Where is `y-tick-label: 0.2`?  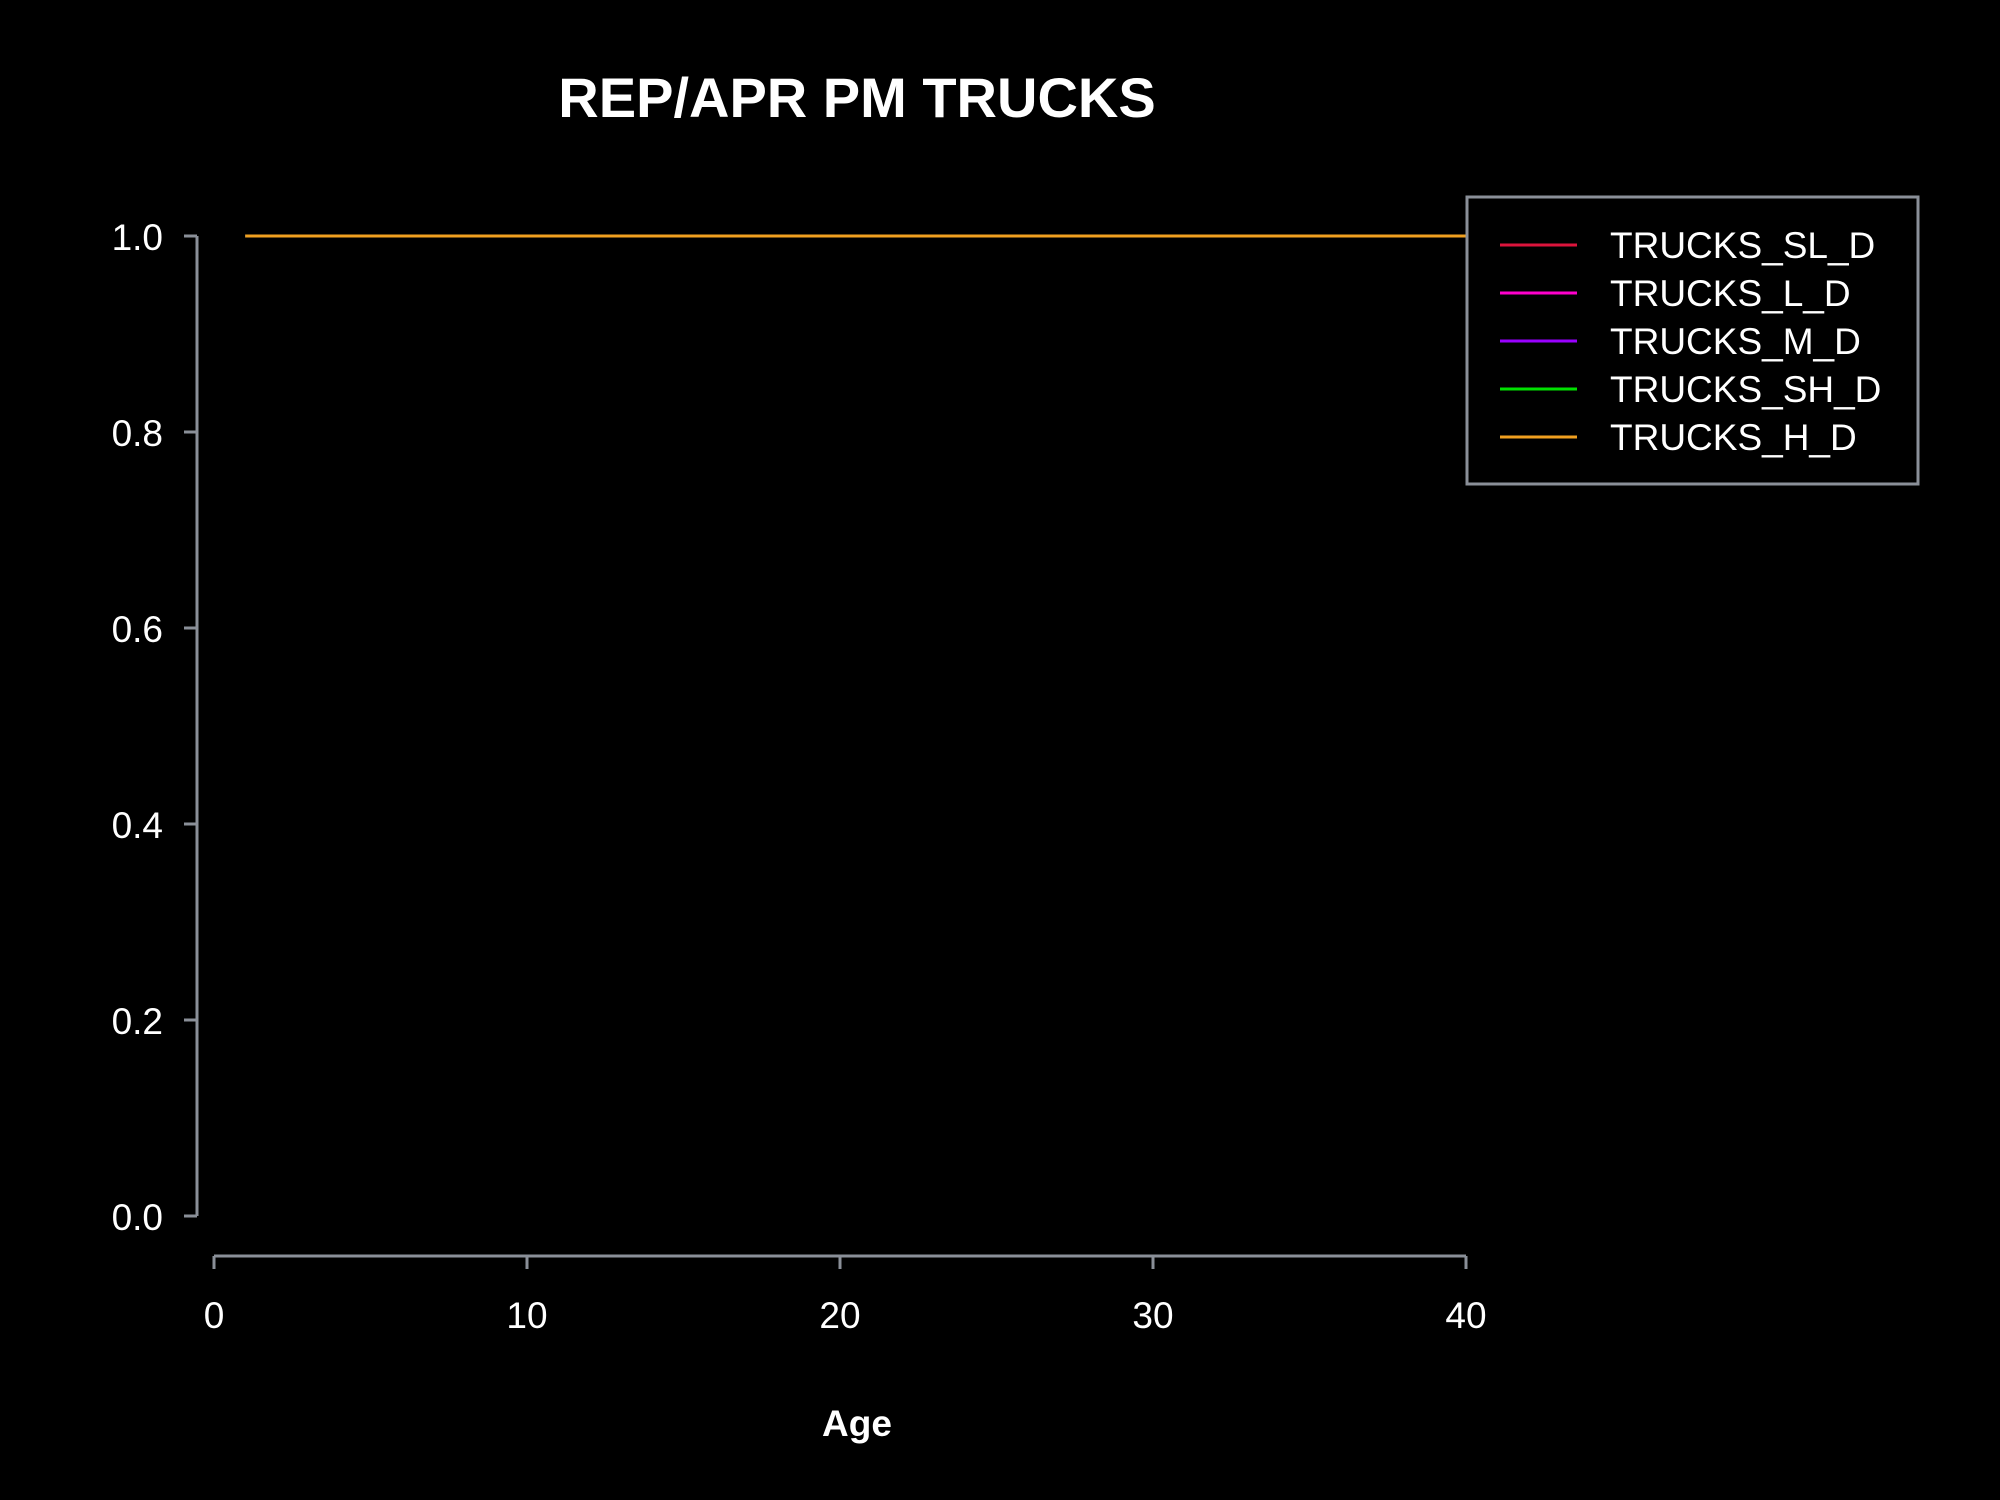 y-tick-label: 0.2 is located at coordinates (137, 1021).